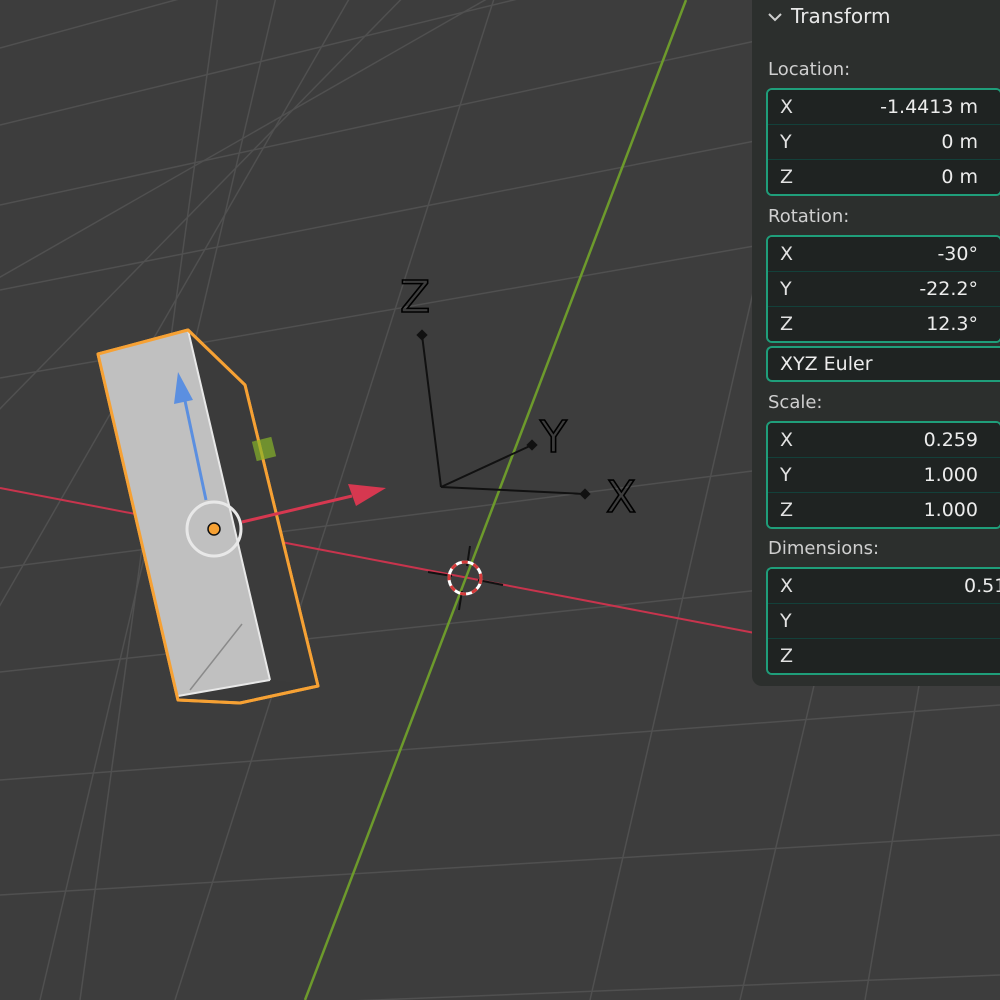 This screenshot has width=1000, height=1000. I want to click on scale-fields: X 0.259 Y 1.000 Z 1.000, so click(883, 475).